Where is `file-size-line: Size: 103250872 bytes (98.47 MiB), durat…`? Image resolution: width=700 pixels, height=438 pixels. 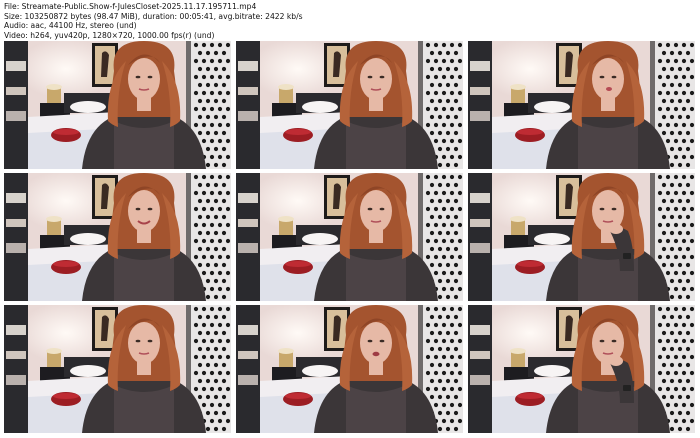 file-size-line: Size: 103250872 bytes (98.47 MiB), durat… is located at coordinates (153, 16).